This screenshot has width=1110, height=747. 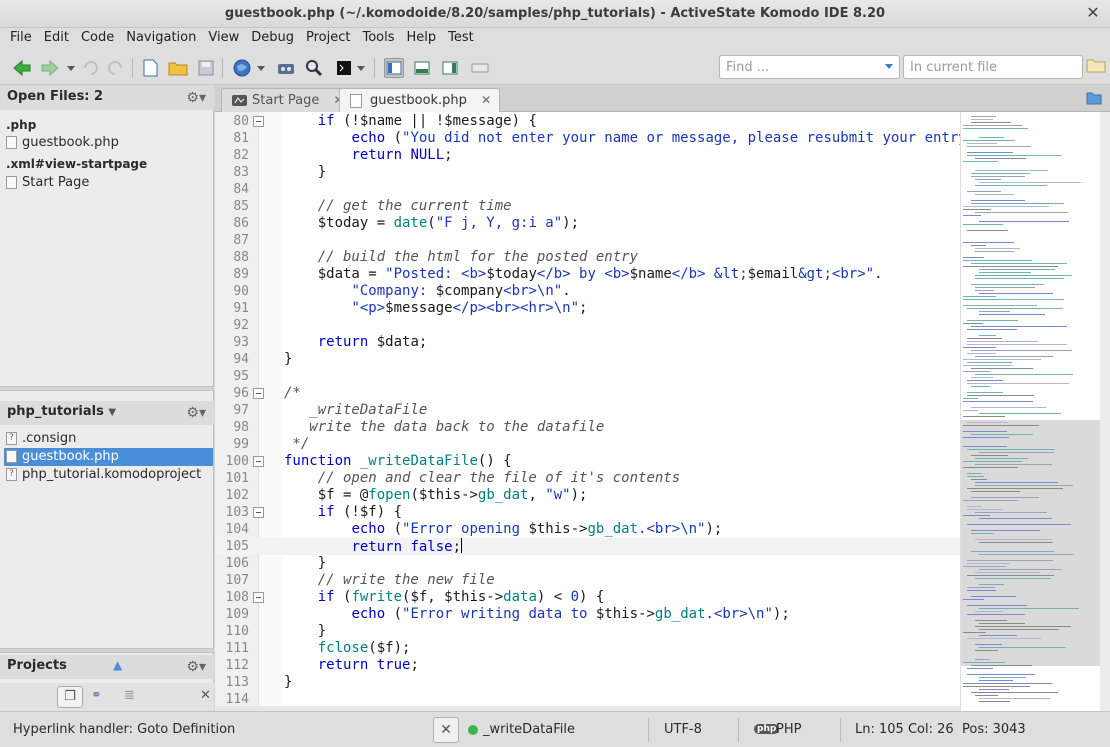 What do you see at coordinates (529, 729) in the screenshot?
I see `current-symbol: _writeDataFile` at bounding box center [529, 729].